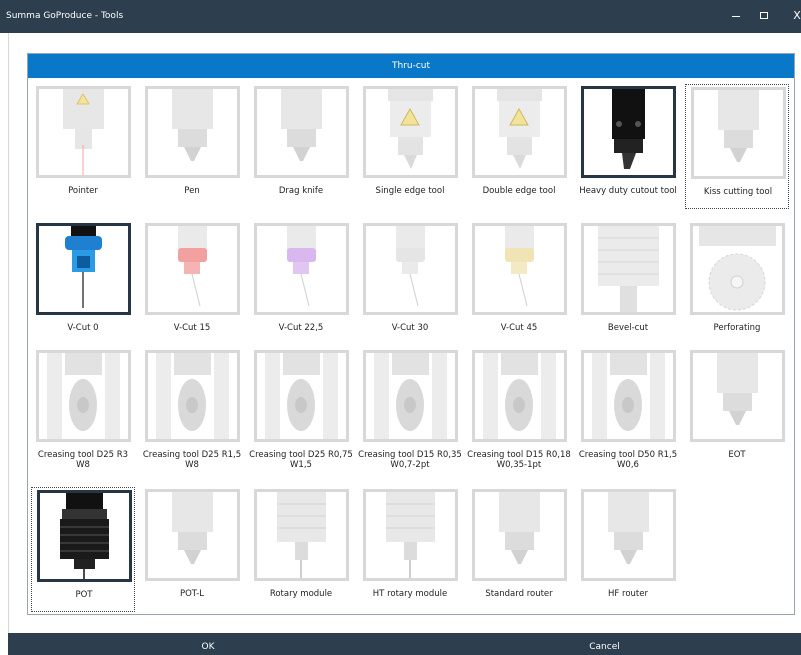  What do you see at coordinates (410, 535) in the screenshot?
I see `ht-rotary-module-icon` at bounding box center [410, 535].